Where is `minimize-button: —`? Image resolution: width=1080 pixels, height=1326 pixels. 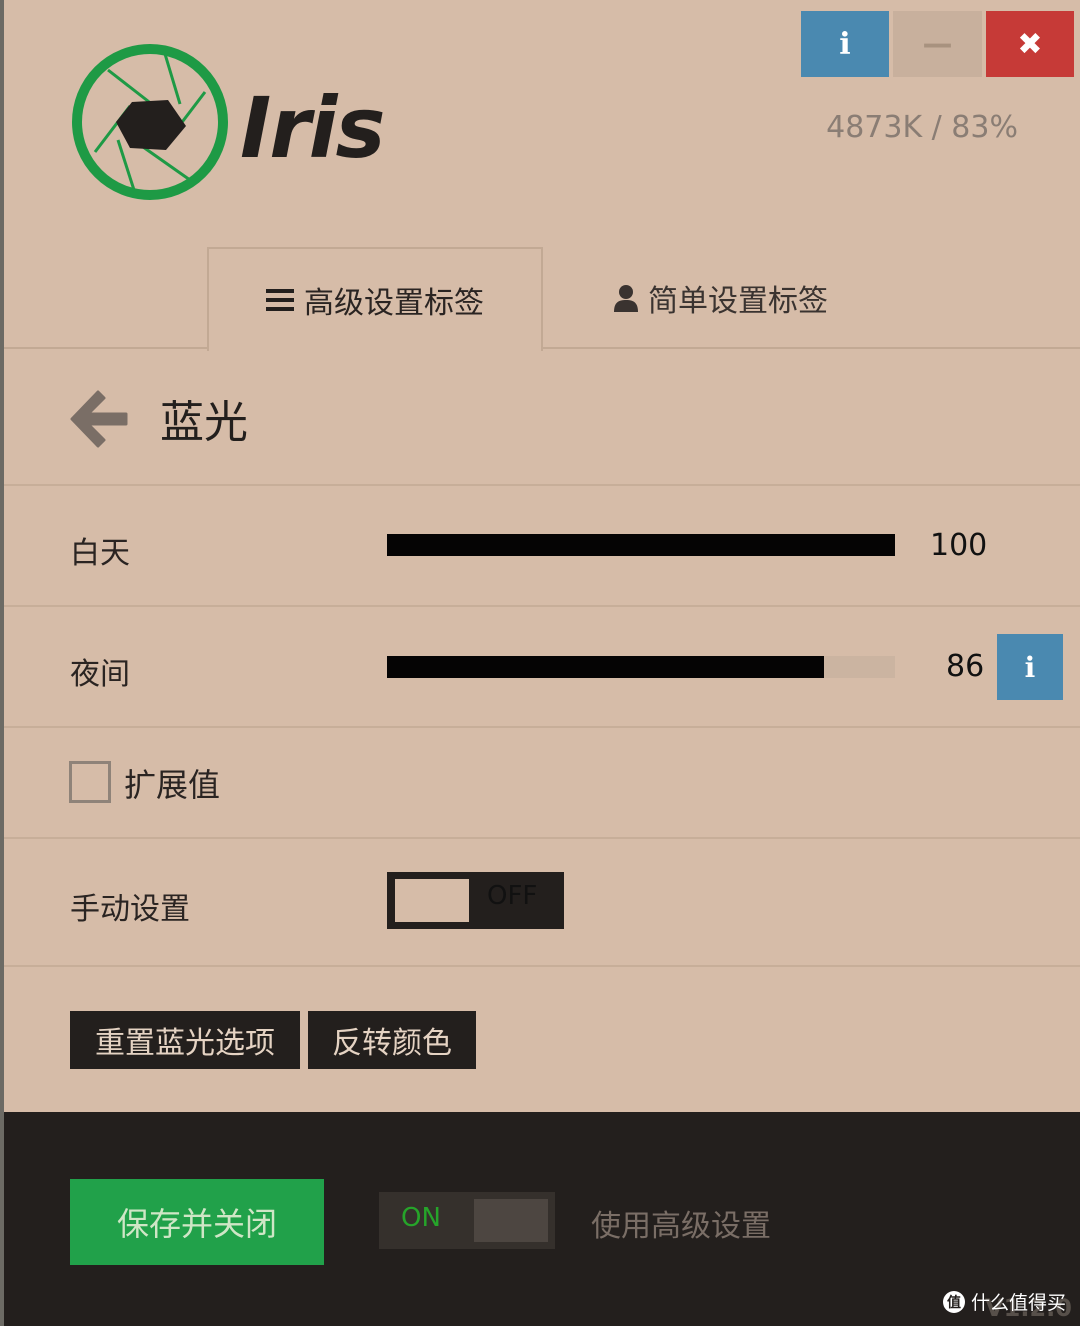
minimize-button: — is located at coordinates (937, 44).